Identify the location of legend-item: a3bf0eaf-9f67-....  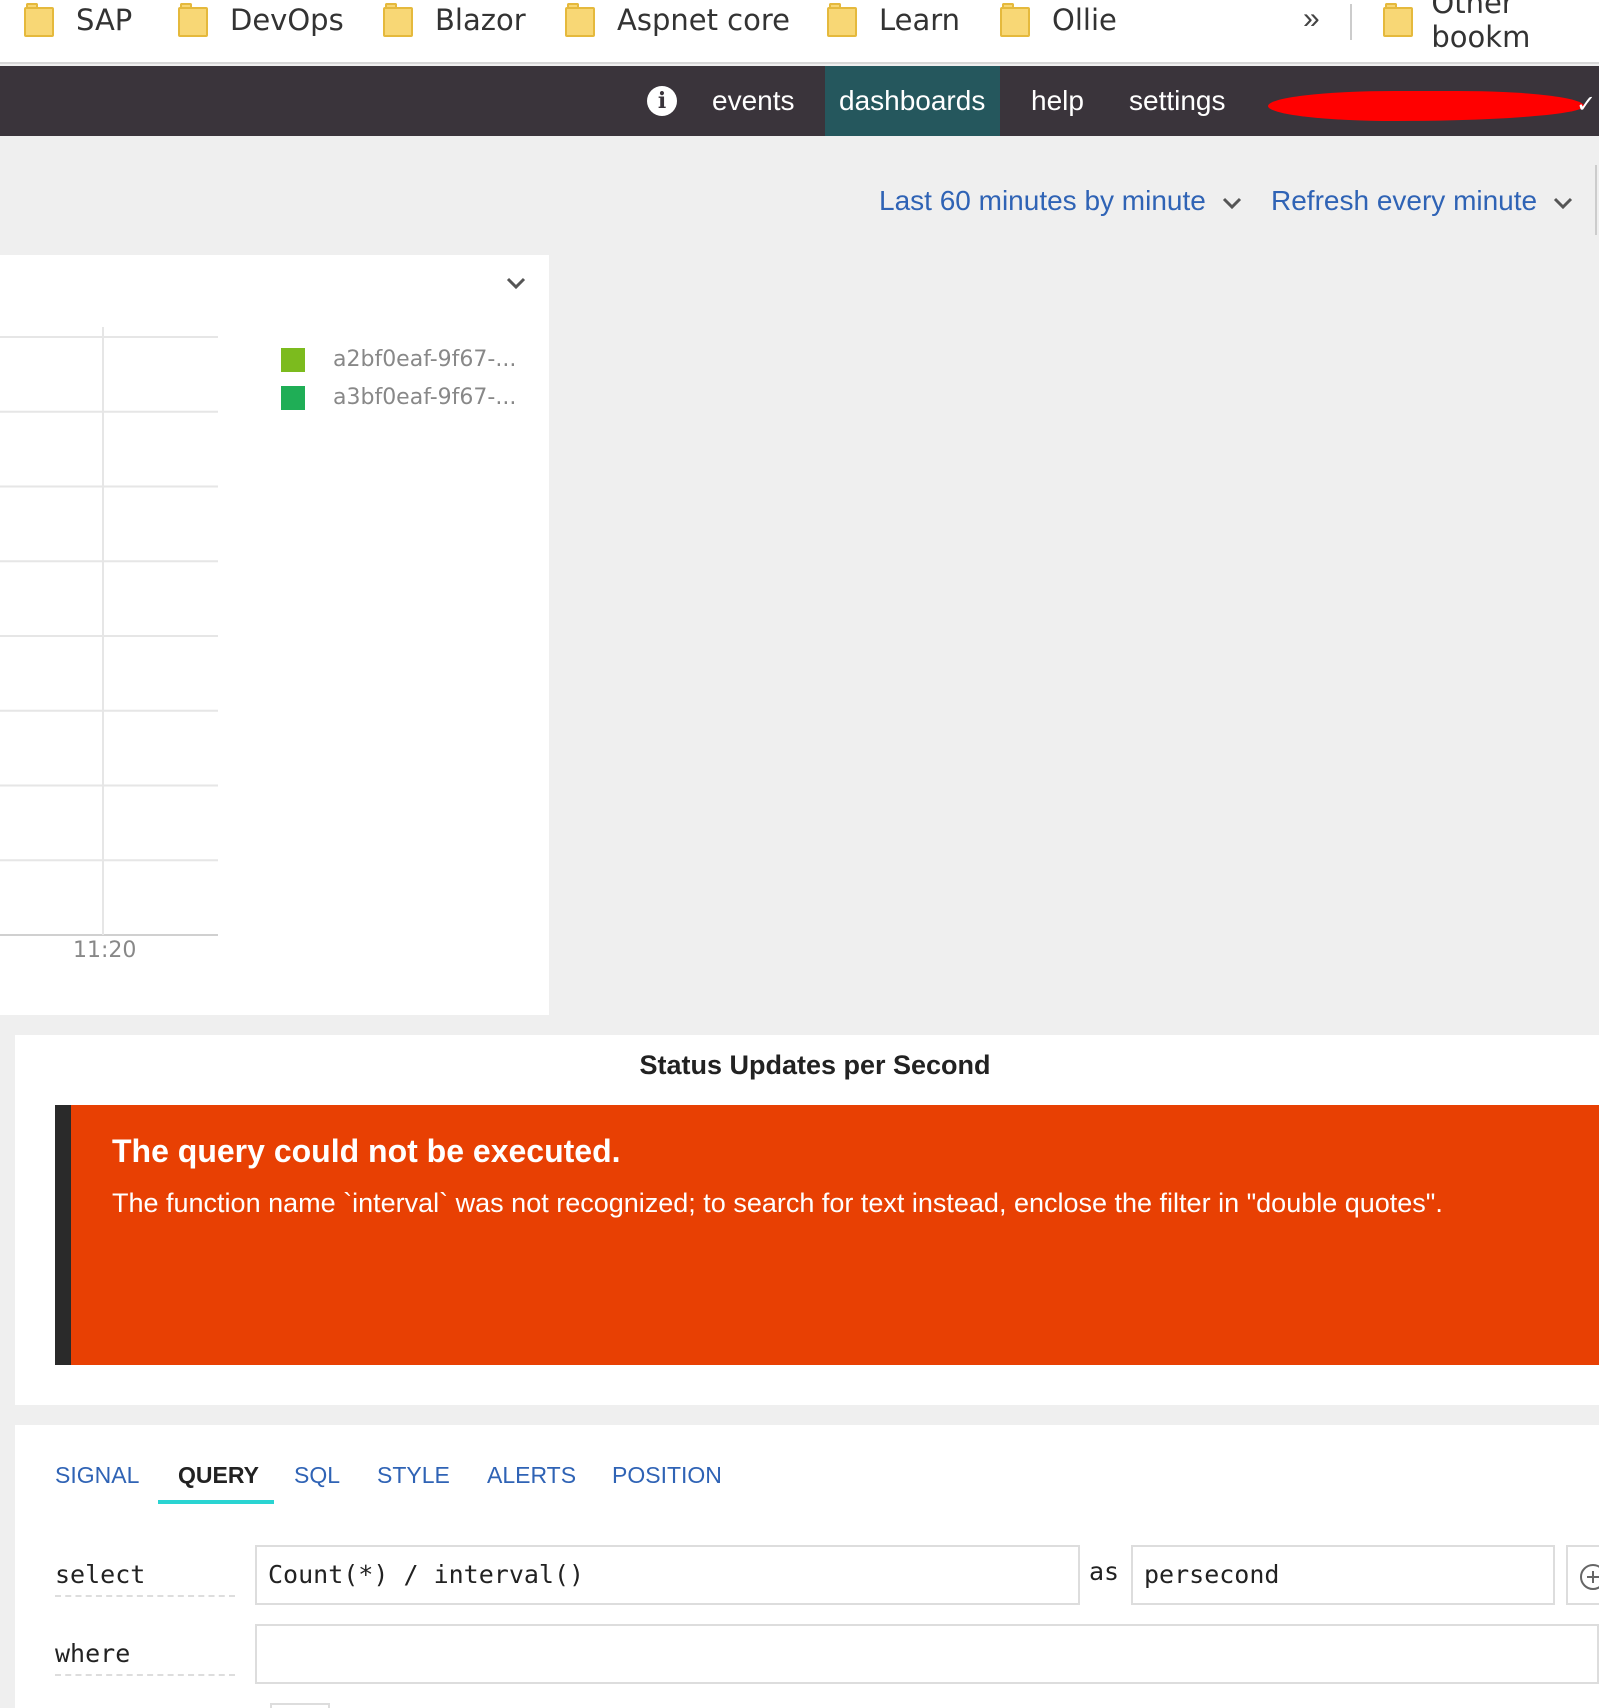
(398, 397).